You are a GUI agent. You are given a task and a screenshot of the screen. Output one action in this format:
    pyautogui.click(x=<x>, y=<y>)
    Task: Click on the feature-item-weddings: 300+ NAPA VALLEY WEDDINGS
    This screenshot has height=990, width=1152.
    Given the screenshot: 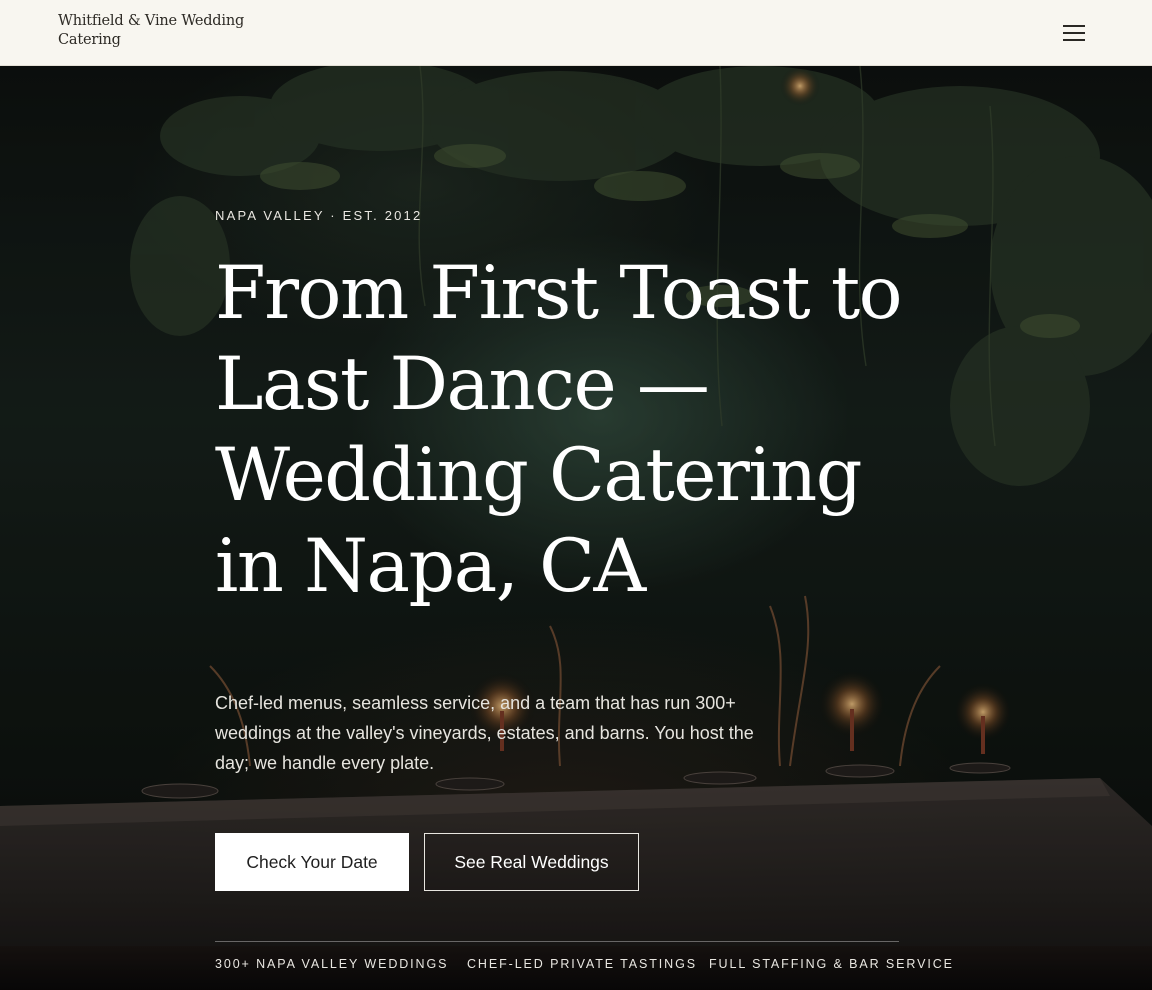 What is the action you would take?
    pyautogui.click(x=332, y=964)
    